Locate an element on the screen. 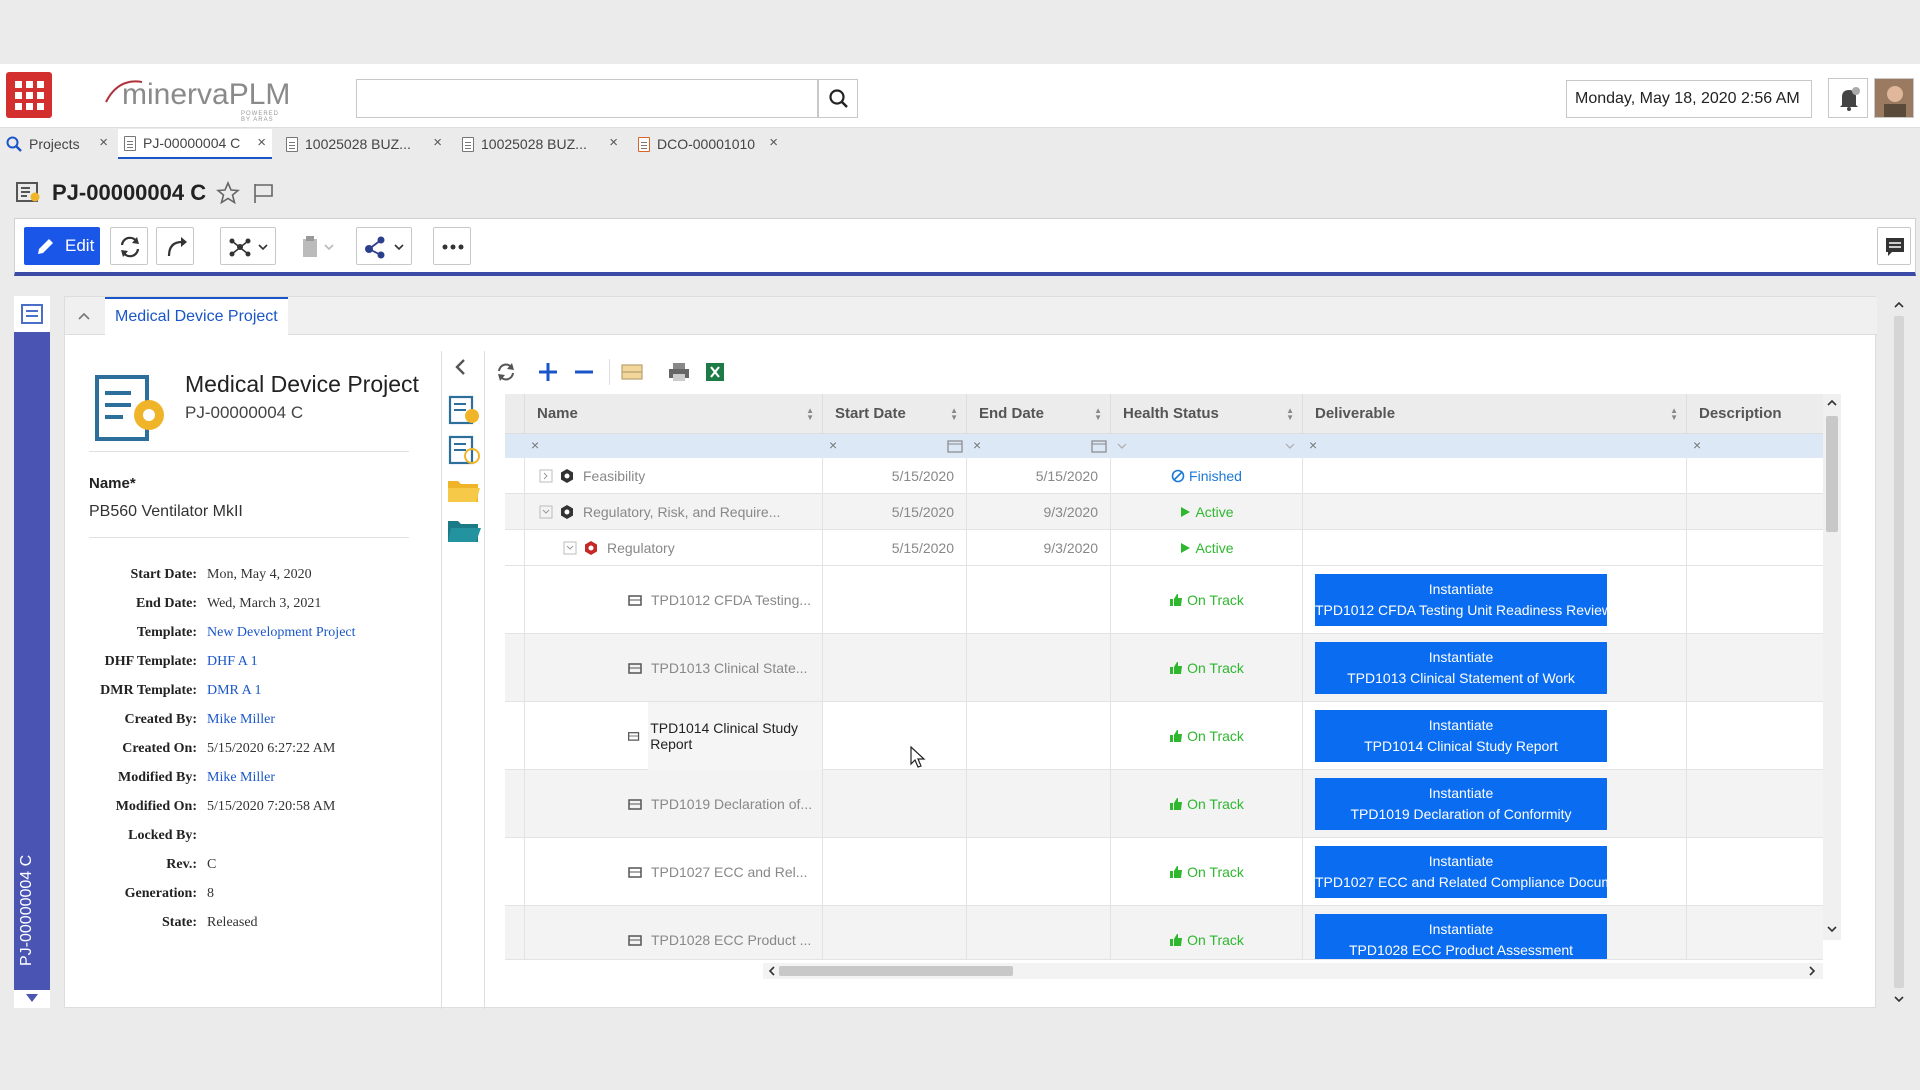 This screenshot has width=1920, height=1090. name-cell: TPD1014 Clinical Study Report is located at coordinates (674, 735).